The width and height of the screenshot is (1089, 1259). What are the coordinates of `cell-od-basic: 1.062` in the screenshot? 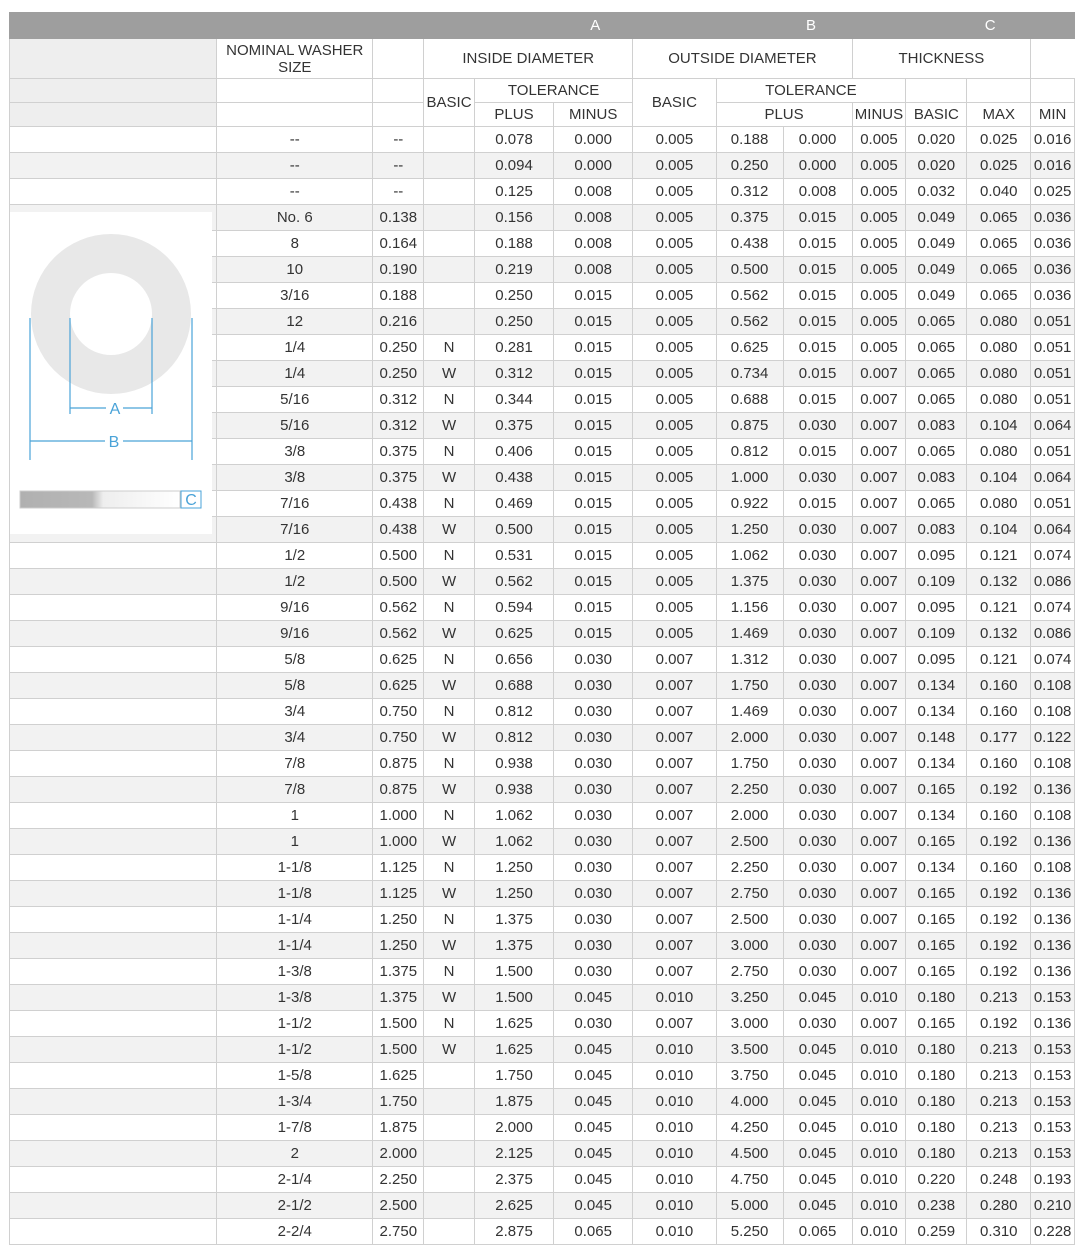 It's located at (749, 555).